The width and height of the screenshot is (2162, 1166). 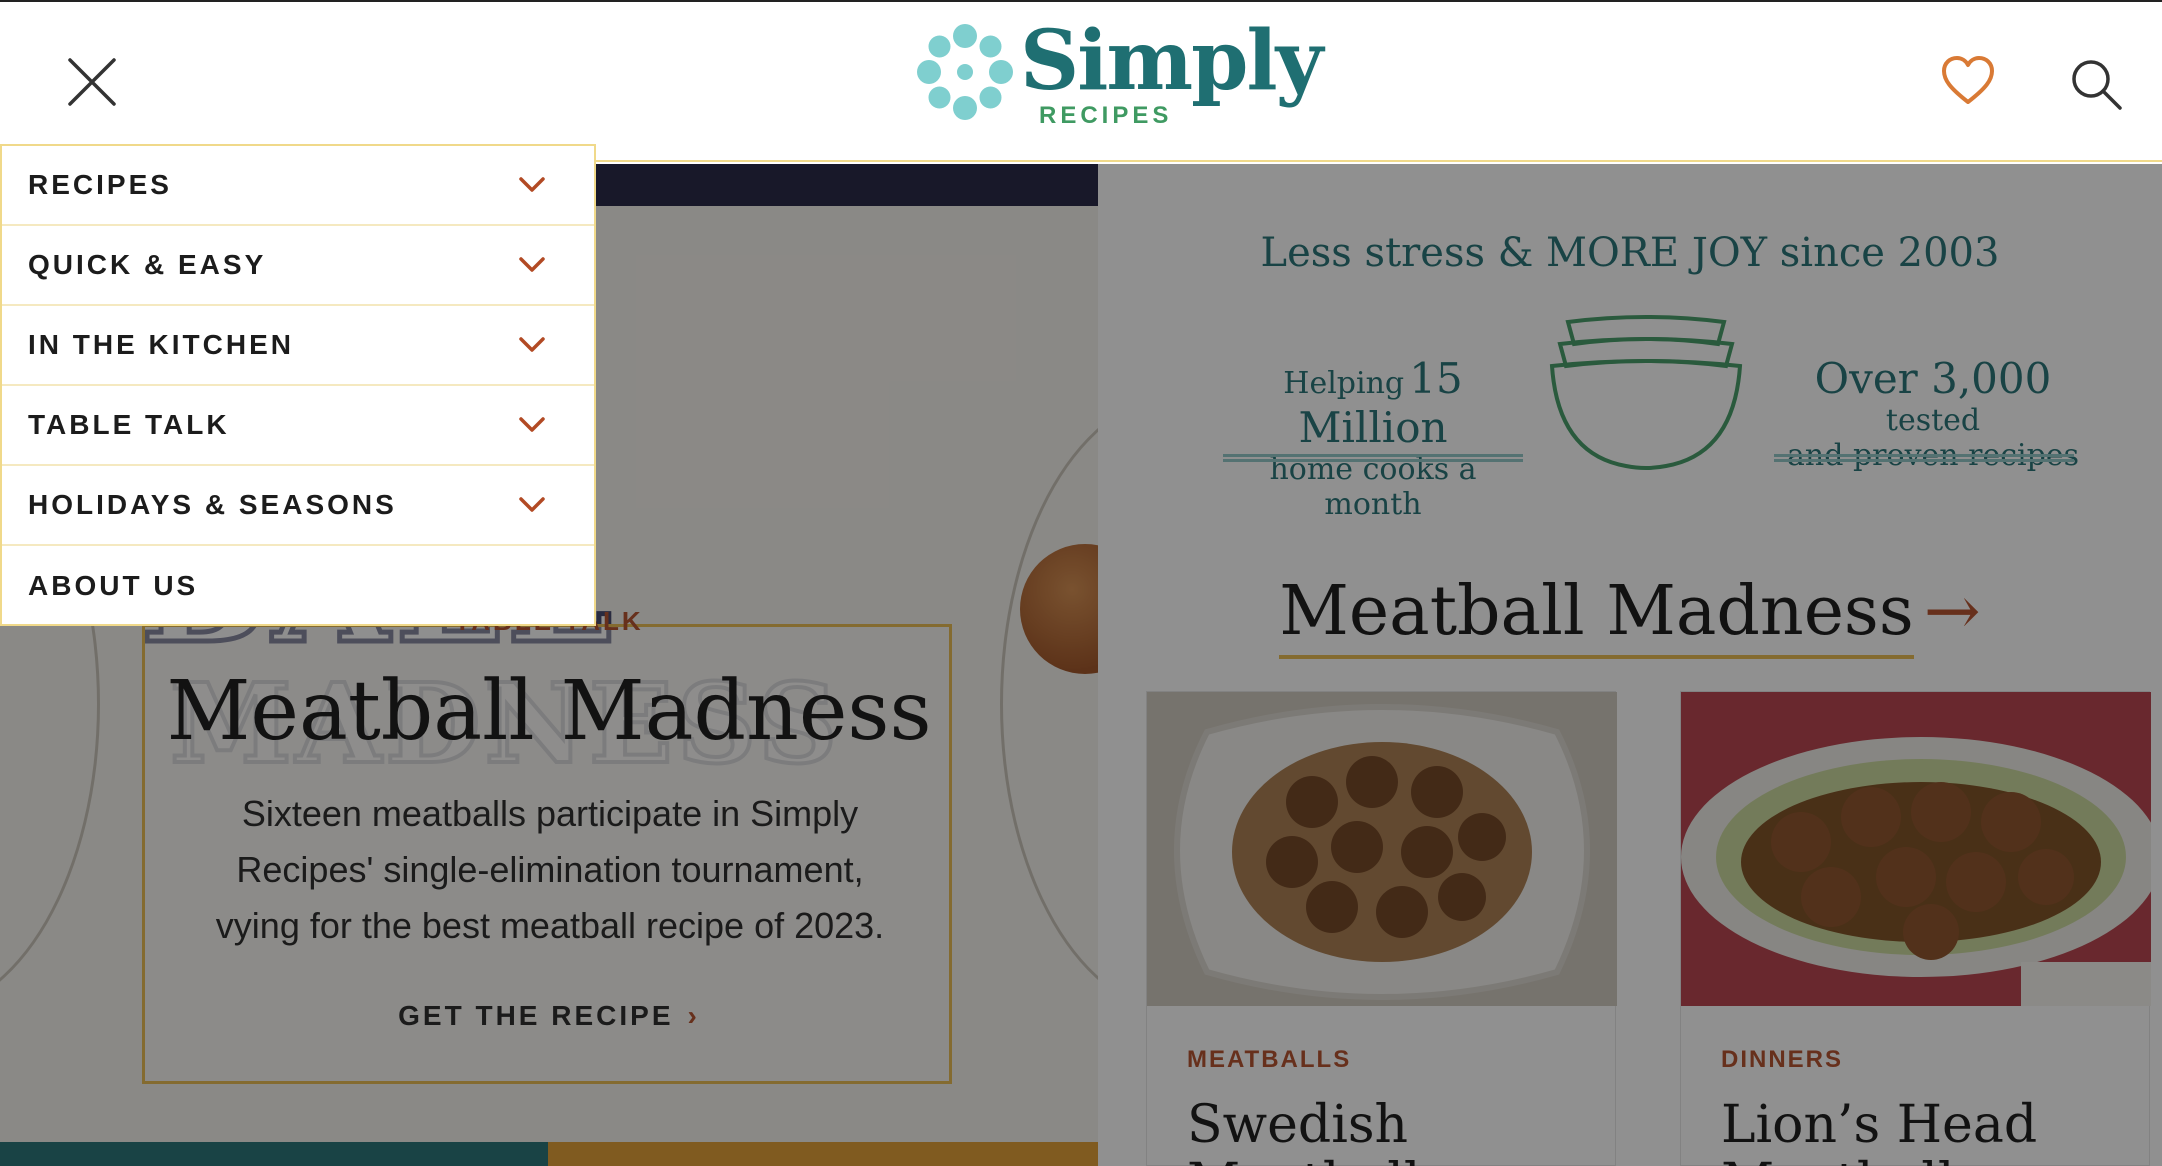 I want to click on search-icon, so click(x=2097, y=85).